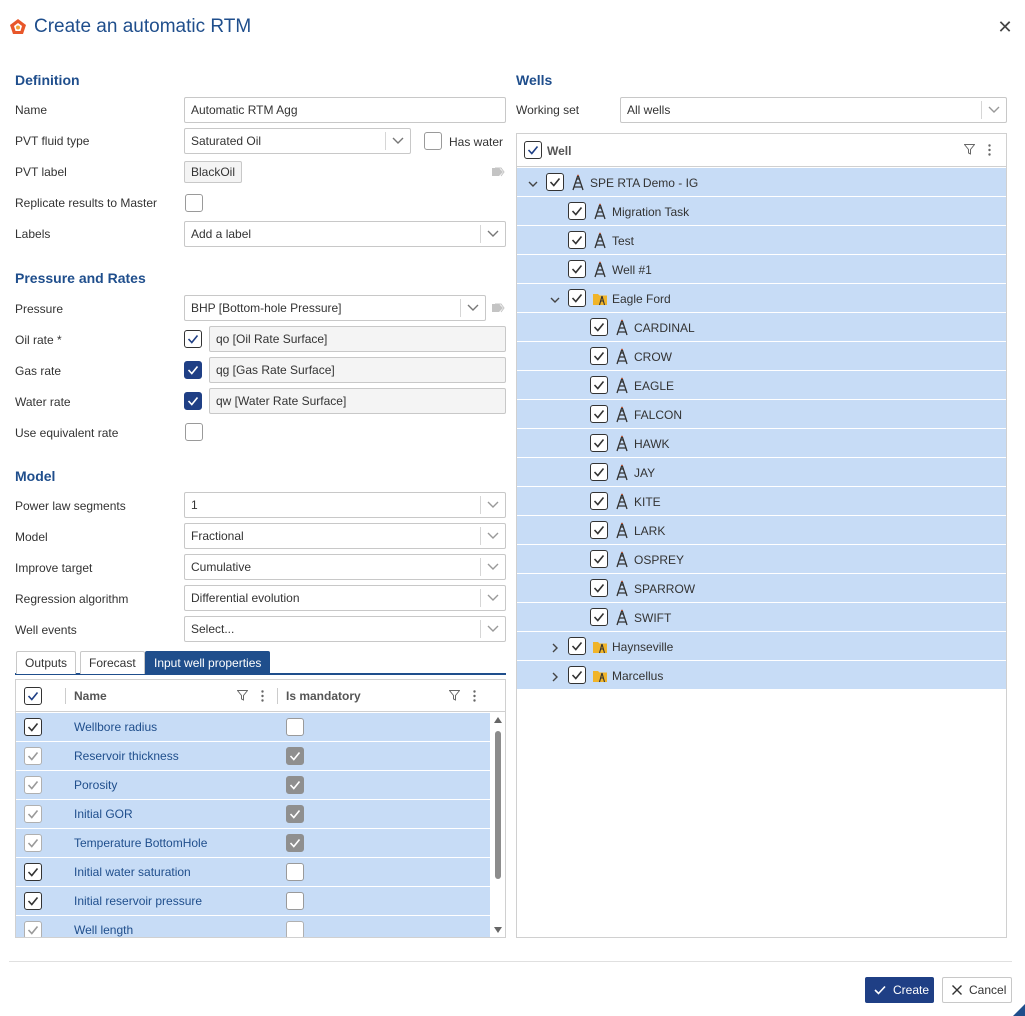  Describe the element at coordinates (761, 240) in the screenshot. I see `tree-well-row: Test` at that location.